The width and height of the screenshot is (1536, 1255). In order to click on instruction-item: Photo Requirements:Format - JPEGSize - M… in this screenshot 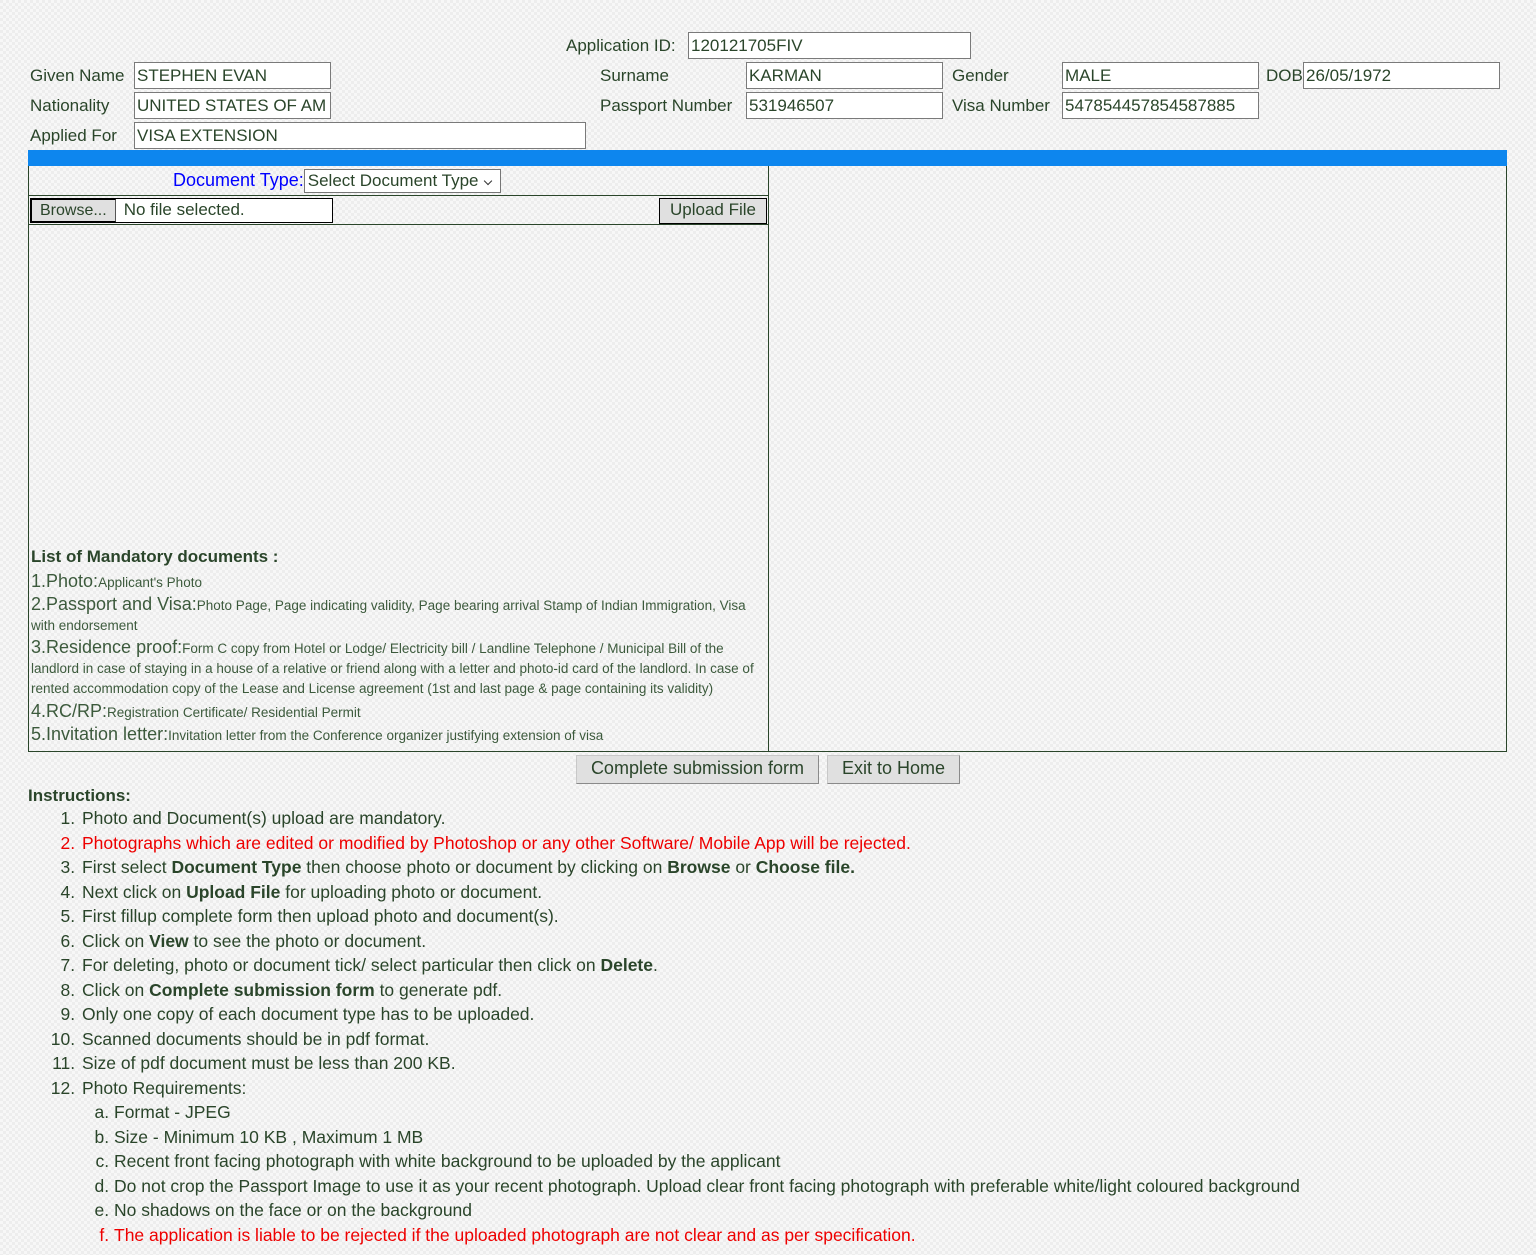, I will do `click(799, 1162)`.